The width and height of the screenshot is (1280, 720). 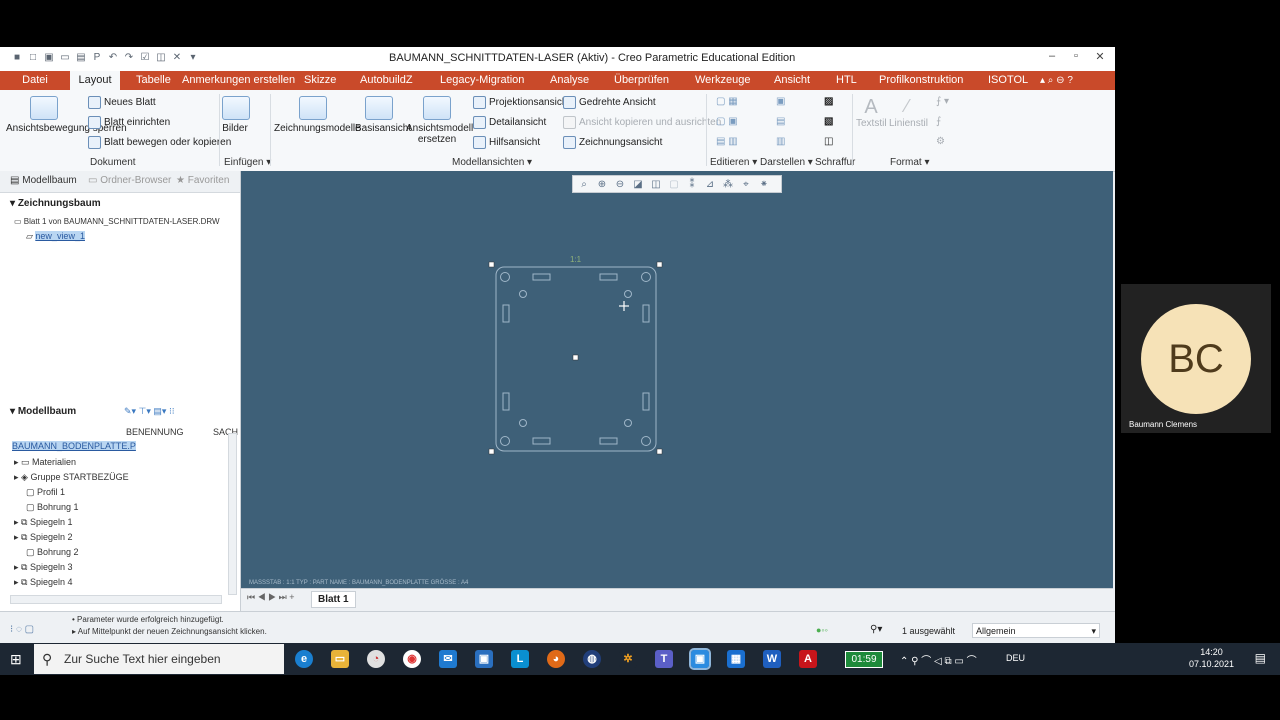 I want to click on tab-profilkonstruktion: Profilkonstruktion, so click(x=921, y=80).